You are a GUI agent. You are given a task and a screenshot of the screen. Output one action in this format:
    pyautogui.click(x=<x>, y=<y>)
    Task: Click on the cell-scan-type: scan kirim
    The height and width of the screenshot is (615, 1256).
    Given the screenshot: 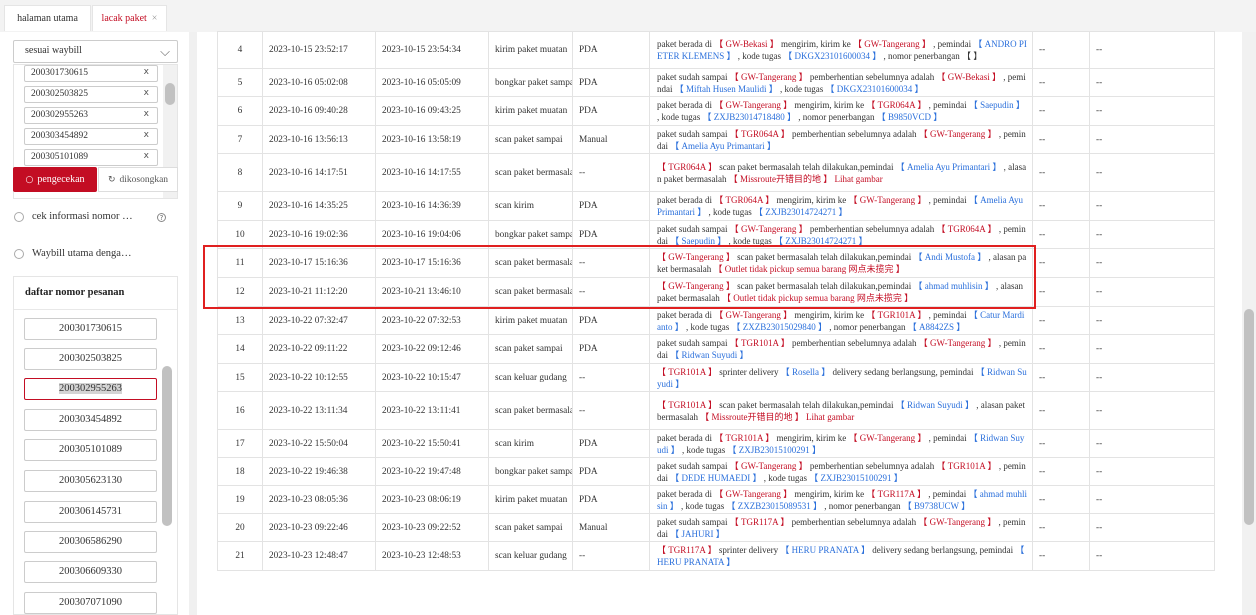 What is the action you would take?
    pyautogui.click(x=530, y=443)
    